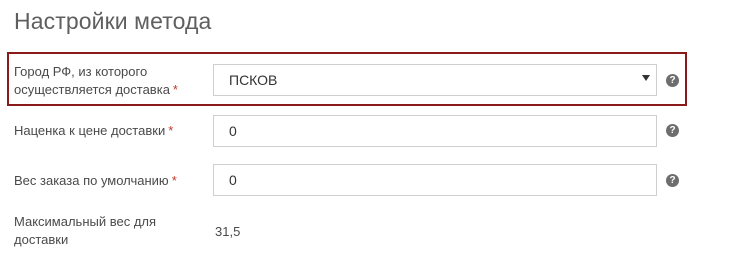  I want to click on city-required-mark: *, so click(175, 89).